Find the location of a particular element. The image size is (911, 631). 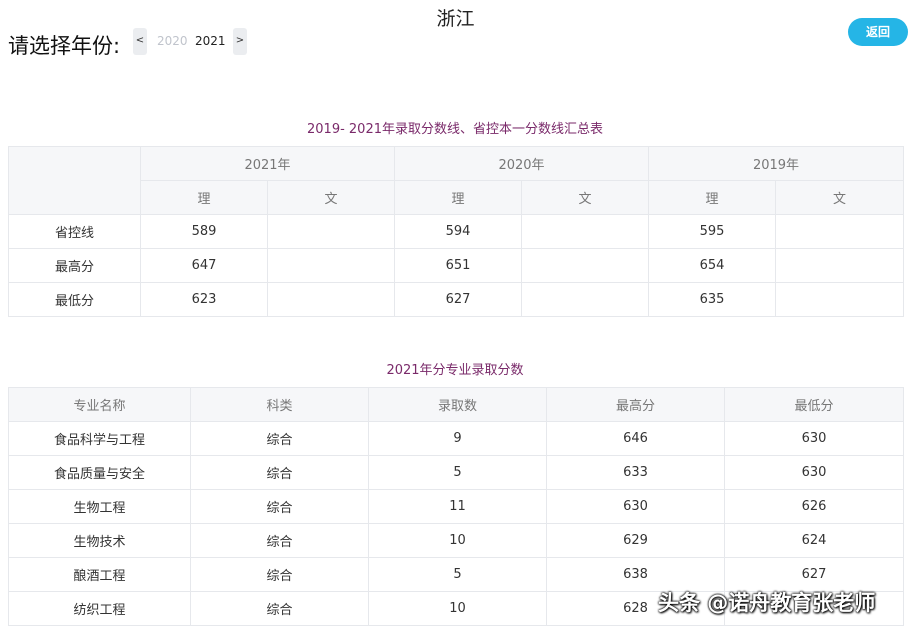

table-cell: 生物工程 is located at coordinates (99, 506).